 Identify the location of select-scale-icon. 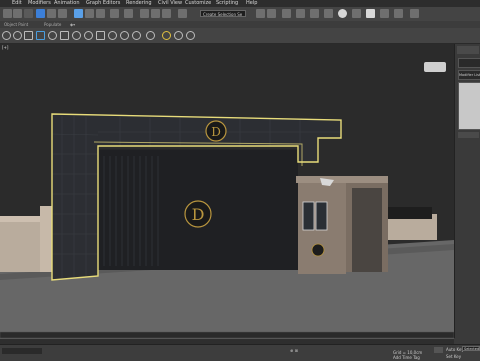
(100, 13).